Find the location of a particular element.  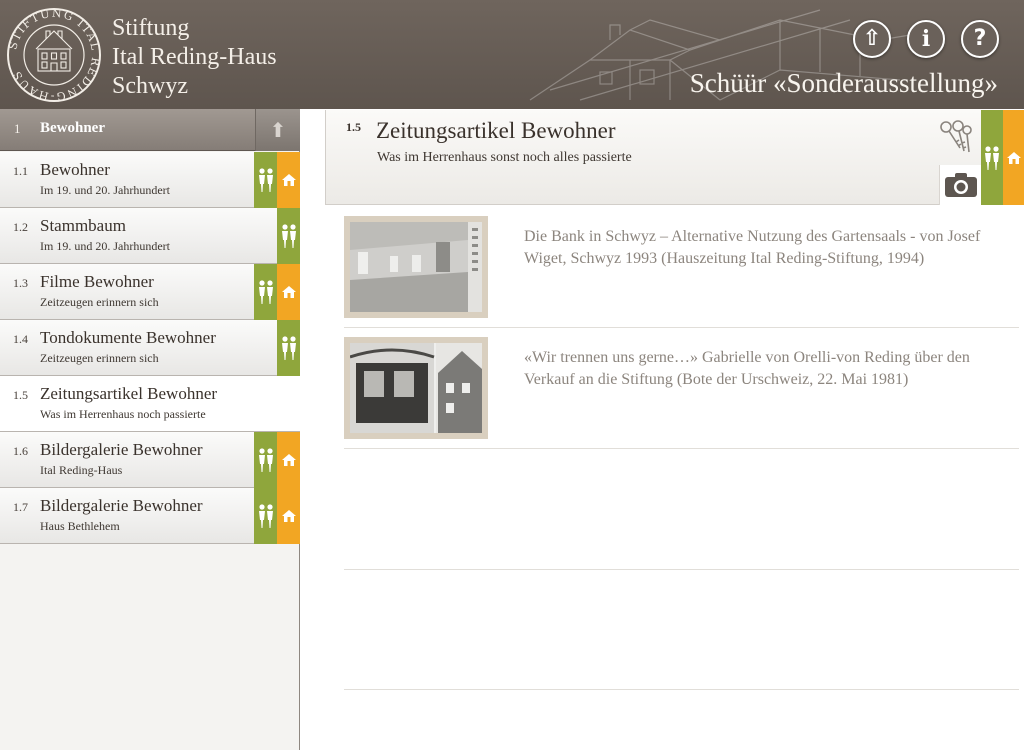

help-button: ? is located at coordinates (980, 39).